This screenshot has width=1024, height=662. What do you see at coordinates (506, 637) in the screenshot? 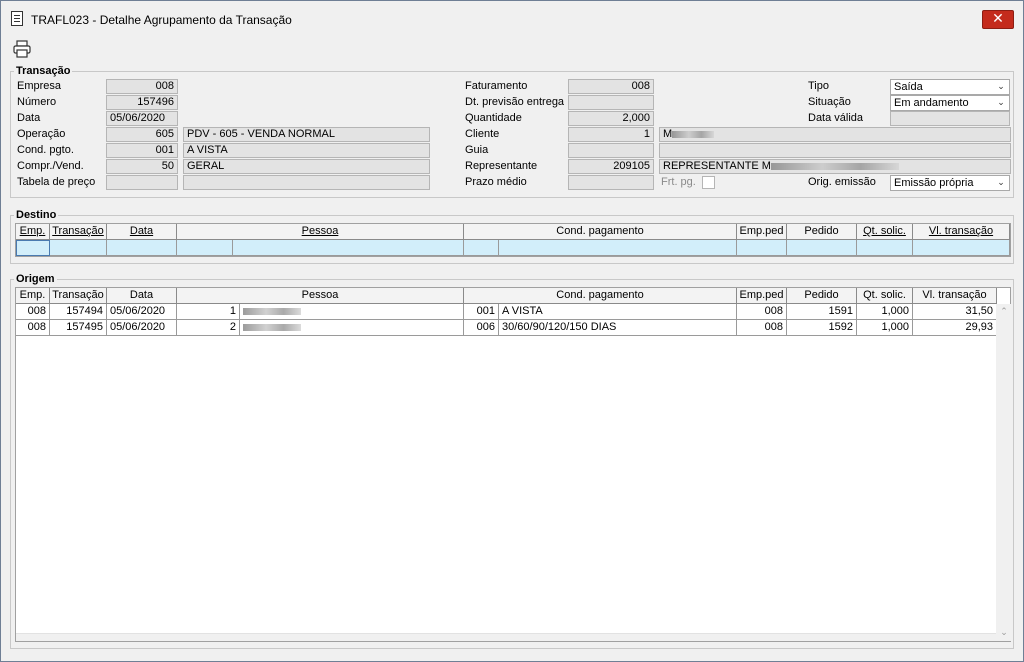
I see `horizontal-scrollbar` at bounding box center [506, 637].